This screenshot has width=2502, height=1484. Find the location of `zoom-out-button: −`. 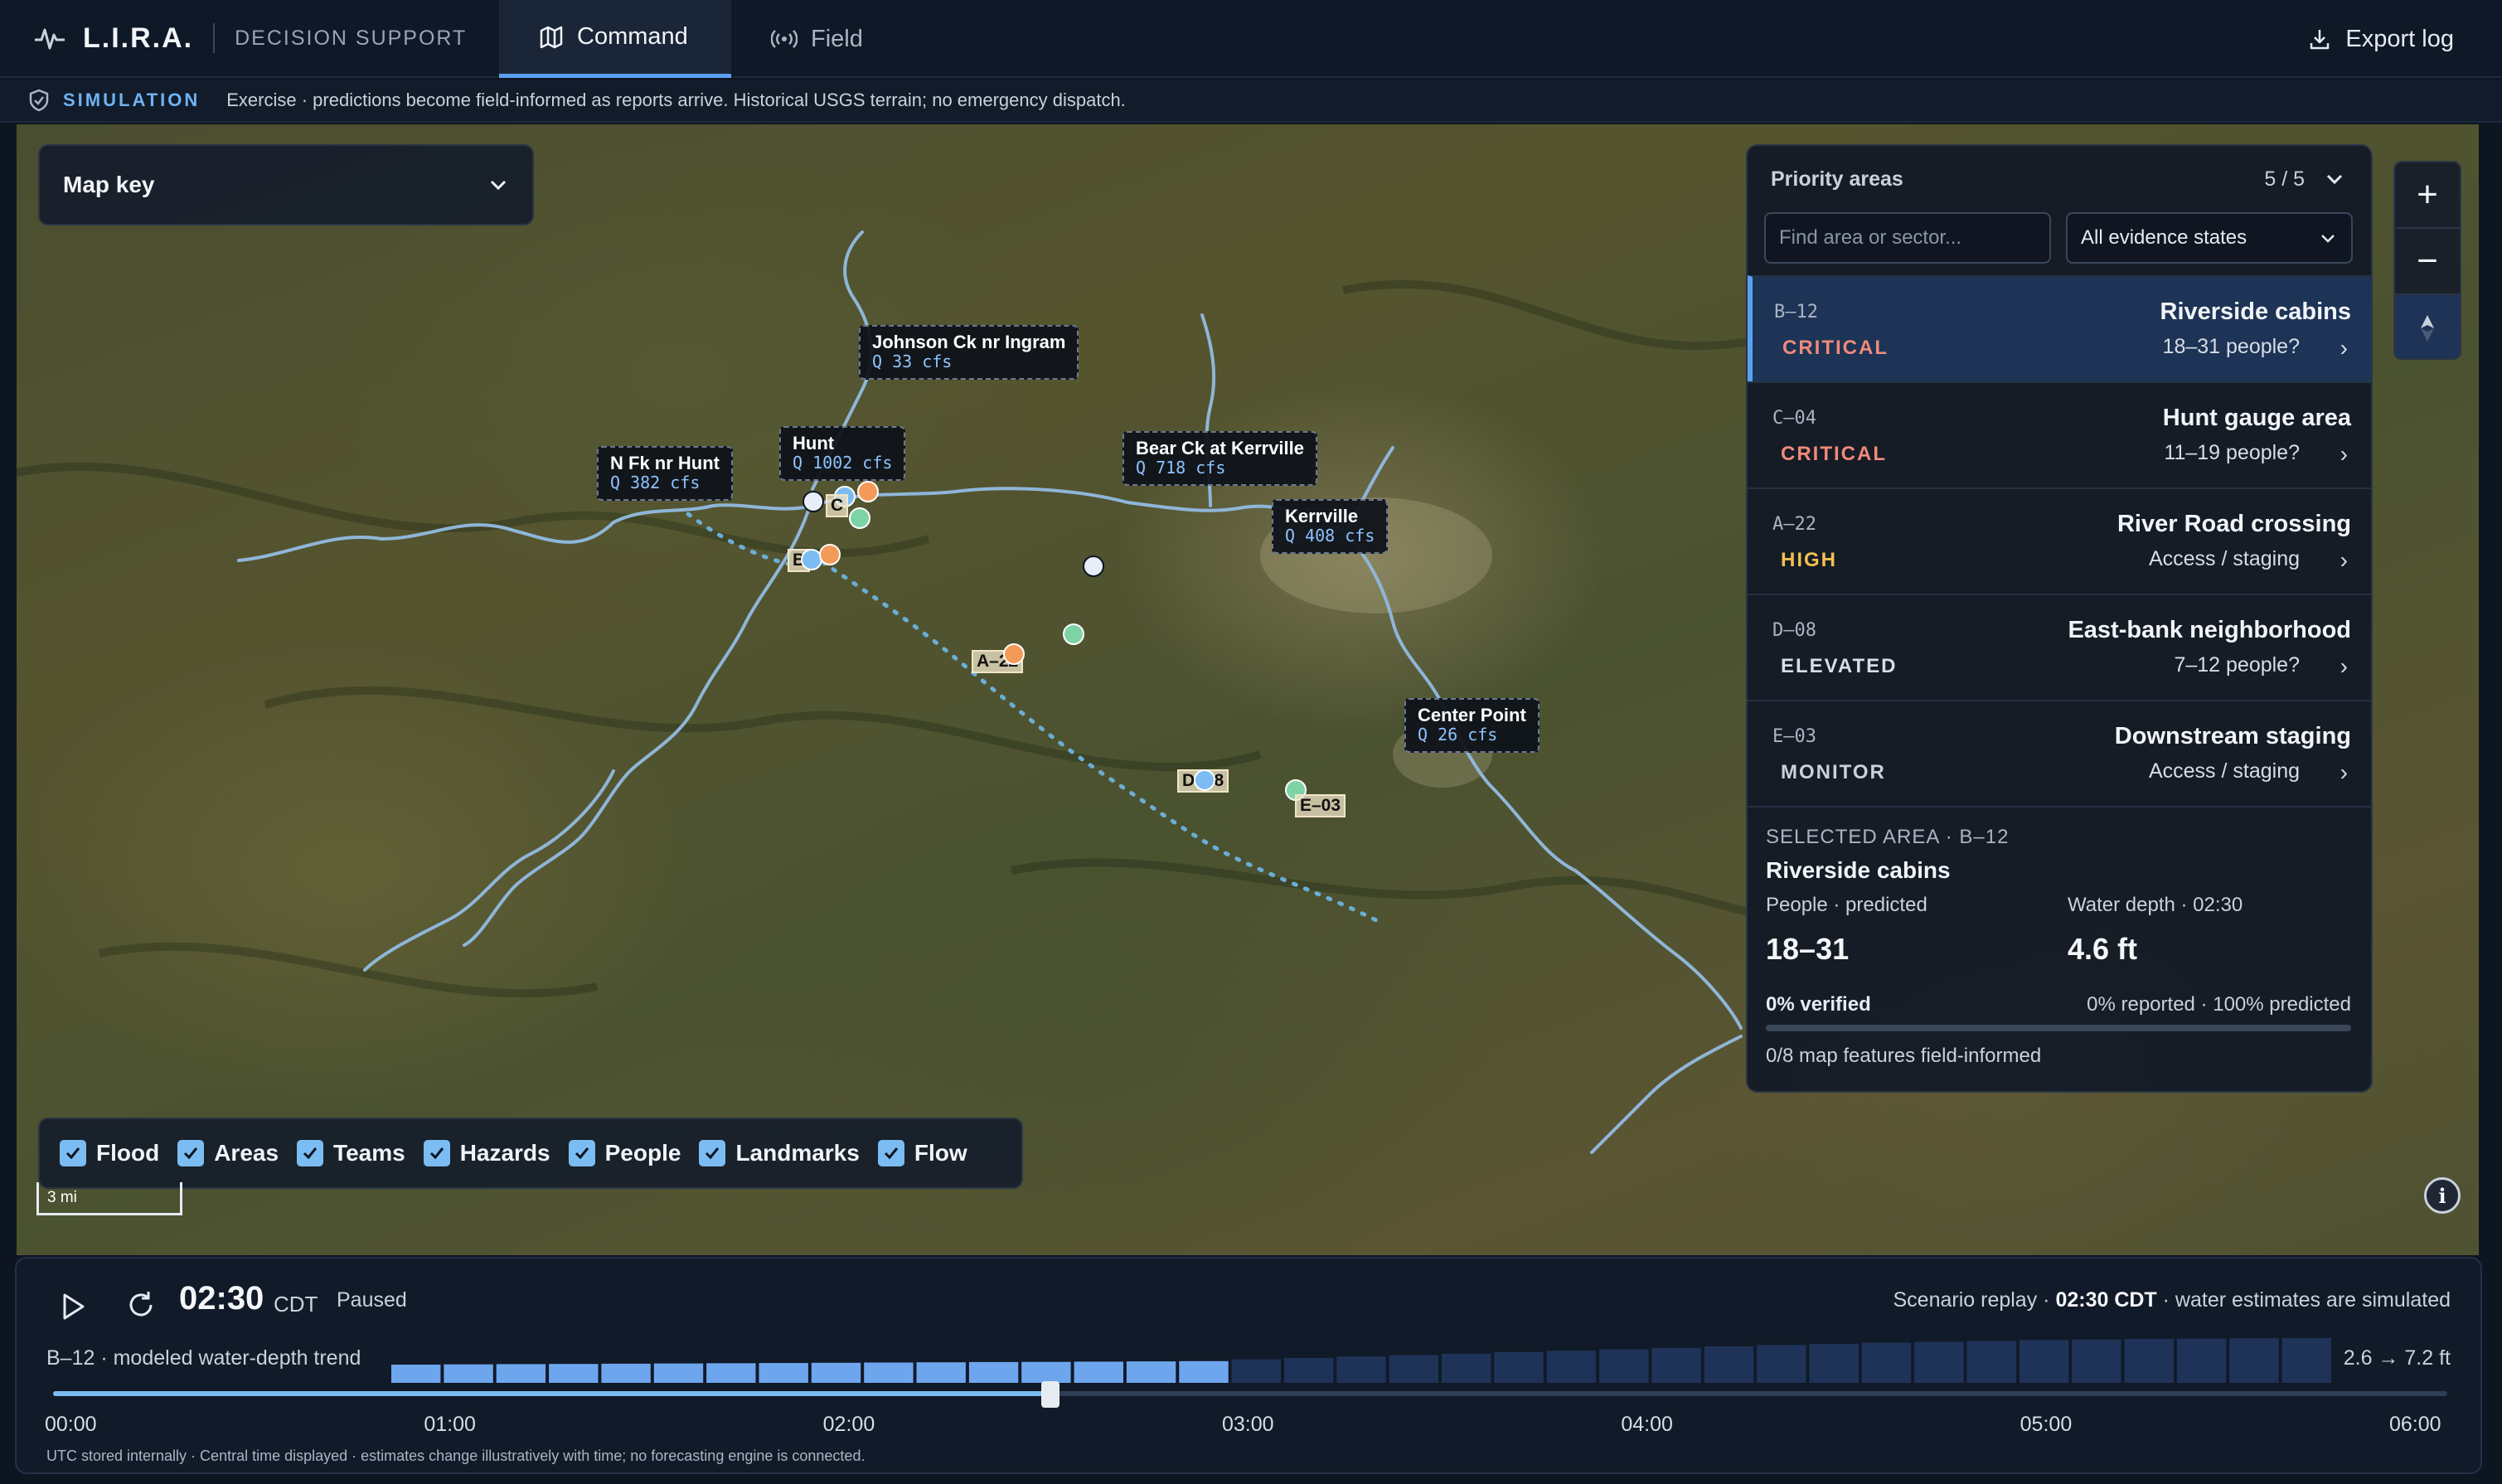

zoom-out-button: − is located at coordinates (2428, 262).